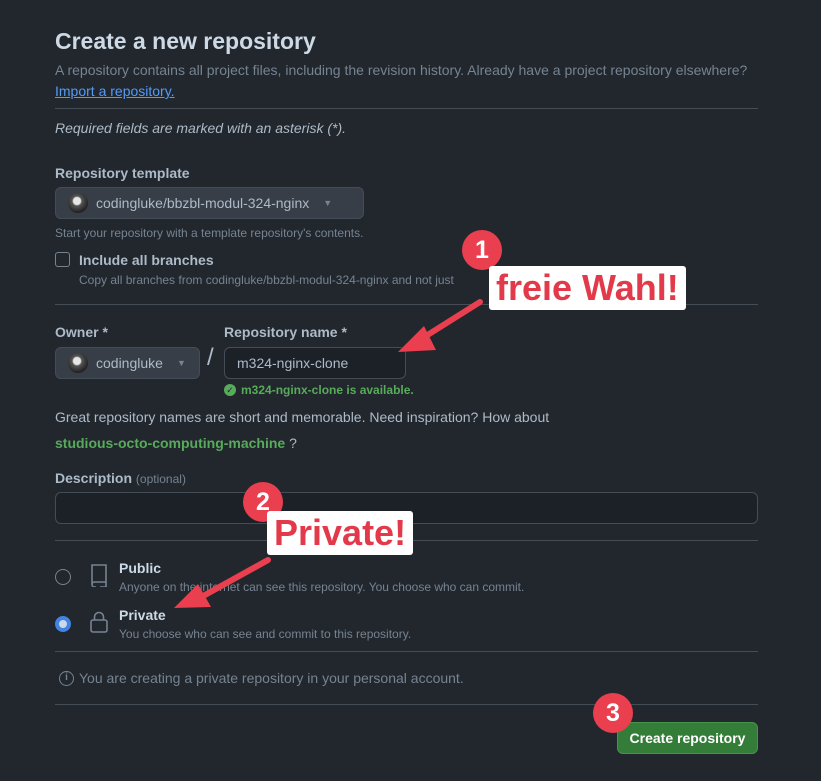 The width and height of the screenshot is (821, 781). Describe the element at coordinates (122, 173) in the screenshot. I see `template-label: Repository template` at that location.